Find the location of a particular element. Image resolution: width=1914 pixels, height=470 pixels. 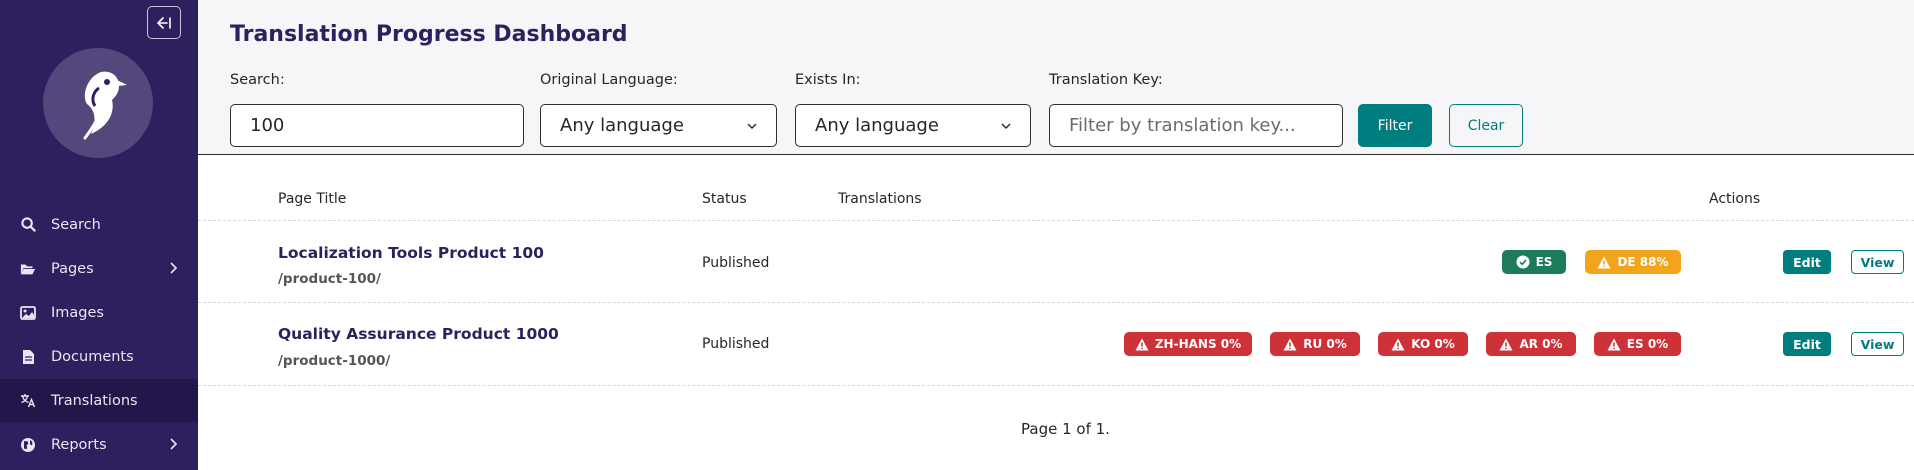

language-icon is located at coordinates (28, 401).